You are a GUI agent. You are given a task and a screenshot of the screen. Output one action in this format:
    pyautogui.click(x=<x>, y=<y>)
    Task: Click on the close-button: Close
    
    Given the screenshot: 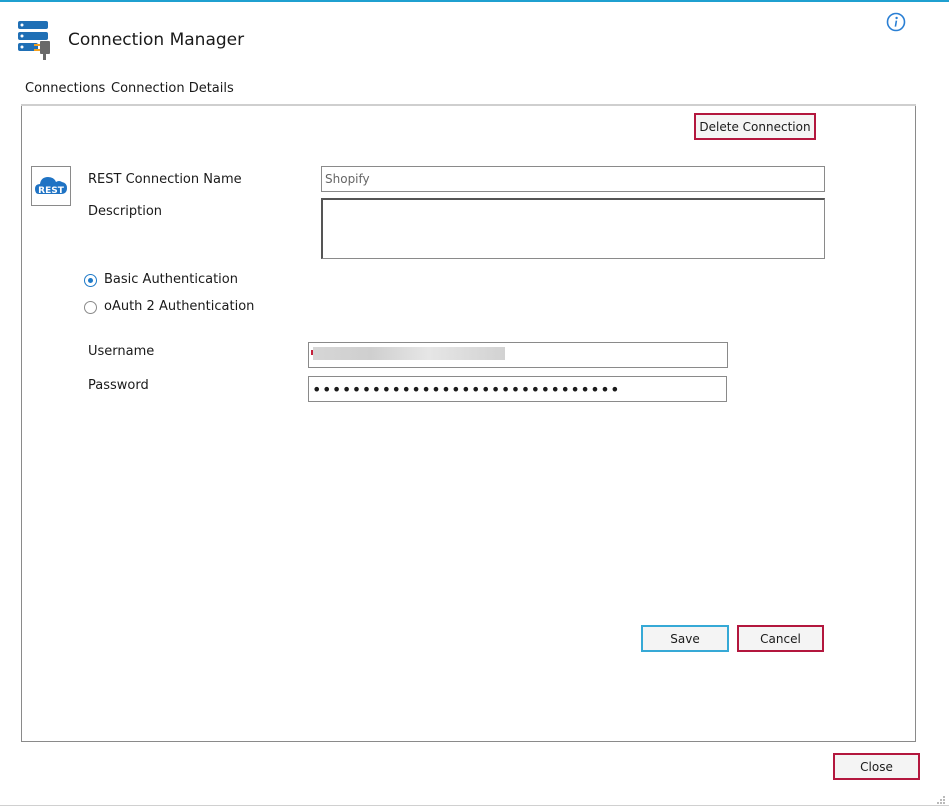 What is the action you would take?
    pyautogui.click(x=876, y=766)
    